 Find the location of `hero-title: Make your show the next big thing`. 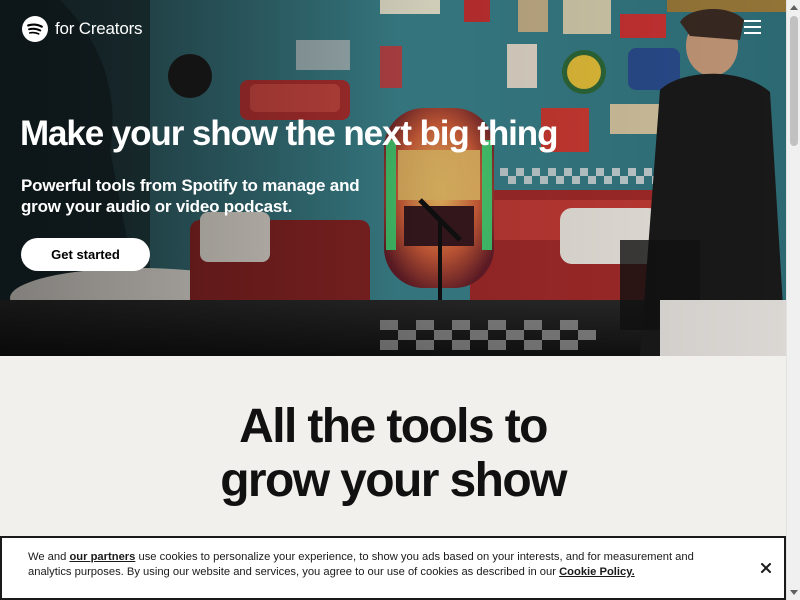

hero-title: Make your show the next big thing is located at coordinates (289, 133).